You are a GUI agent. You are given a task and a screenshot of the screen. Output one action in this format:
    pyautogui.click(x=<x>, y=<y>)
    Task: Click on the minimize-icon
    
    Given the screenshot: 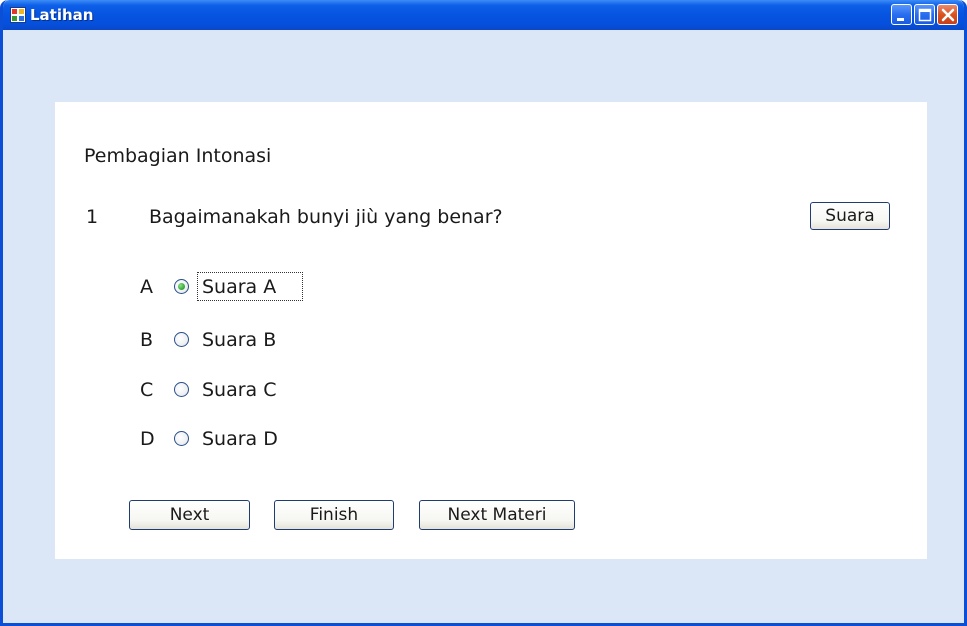 What is the action you would take?
    pyautogui.click(x=900, y=19)
    